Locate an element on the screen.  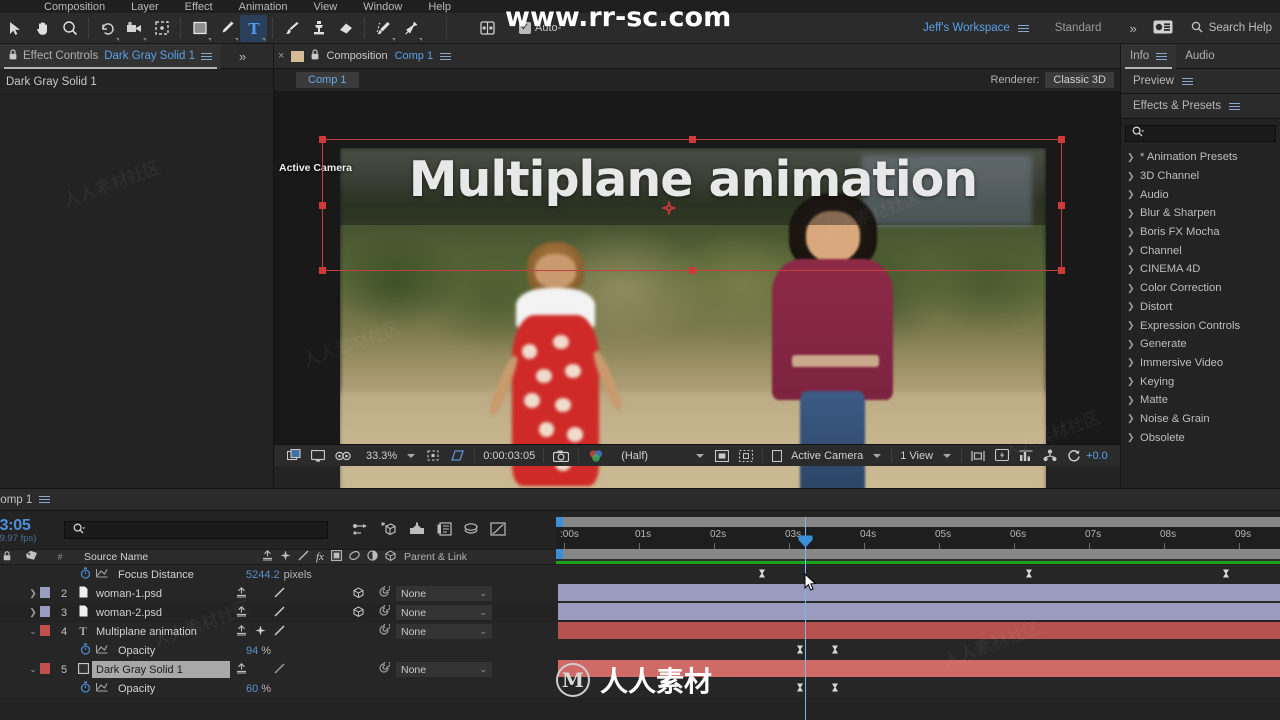
property-value: 60 is located at coordinates (252, 689).